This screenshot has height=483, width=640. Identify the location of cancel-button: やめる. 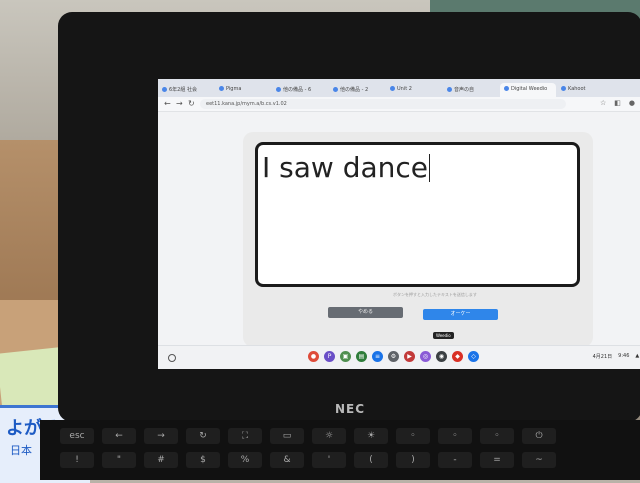
(365, 312).